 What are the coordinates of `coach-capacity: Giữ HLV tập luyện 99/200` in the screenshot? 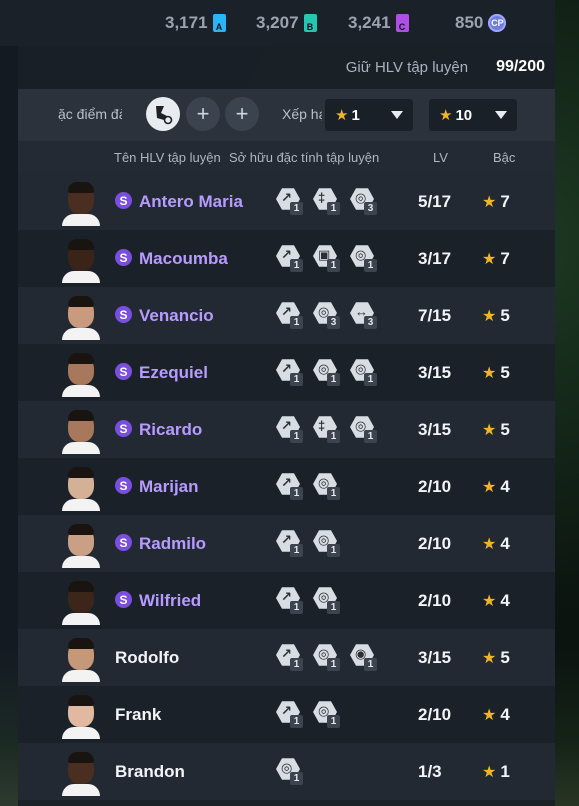 It's located at (445, 67).